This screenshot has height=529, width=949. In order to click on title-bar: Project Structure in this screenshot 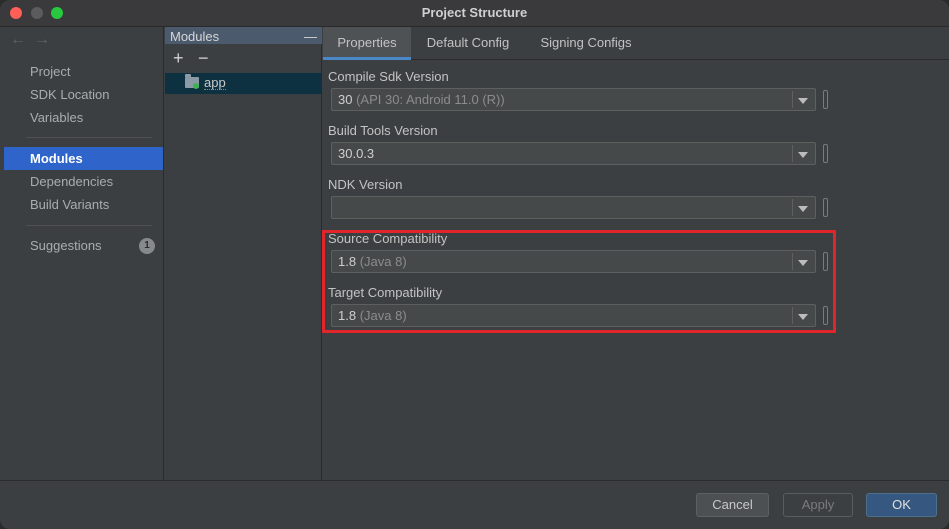, I will do `click(474, 13)`.